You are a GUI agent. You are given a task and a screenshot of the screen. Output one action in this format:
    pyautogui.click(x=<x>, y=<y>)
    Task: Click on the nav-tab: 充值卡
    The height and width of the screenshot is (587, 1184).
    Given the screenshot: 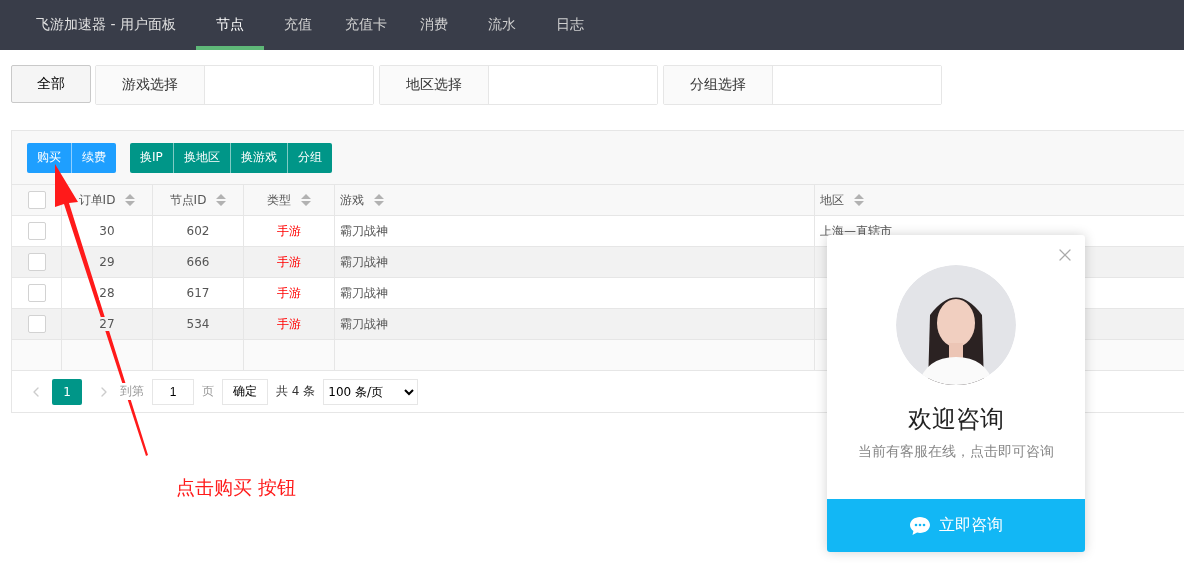 What is the action you would take?
    pyautogui.click(x=365, y=25)
    